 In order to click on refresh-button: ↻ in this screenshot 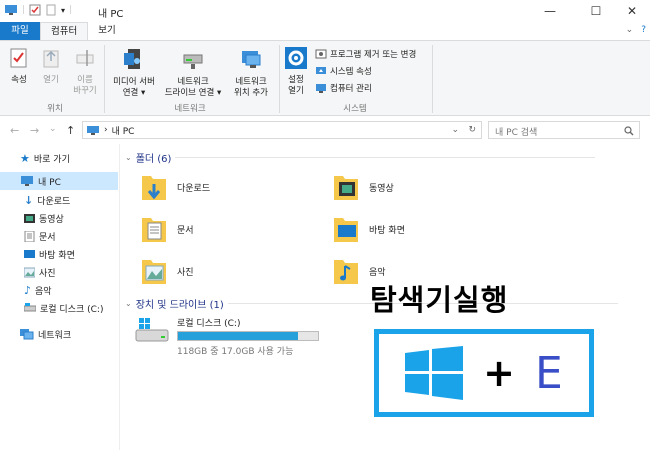, I will do `click(472, 130)`.